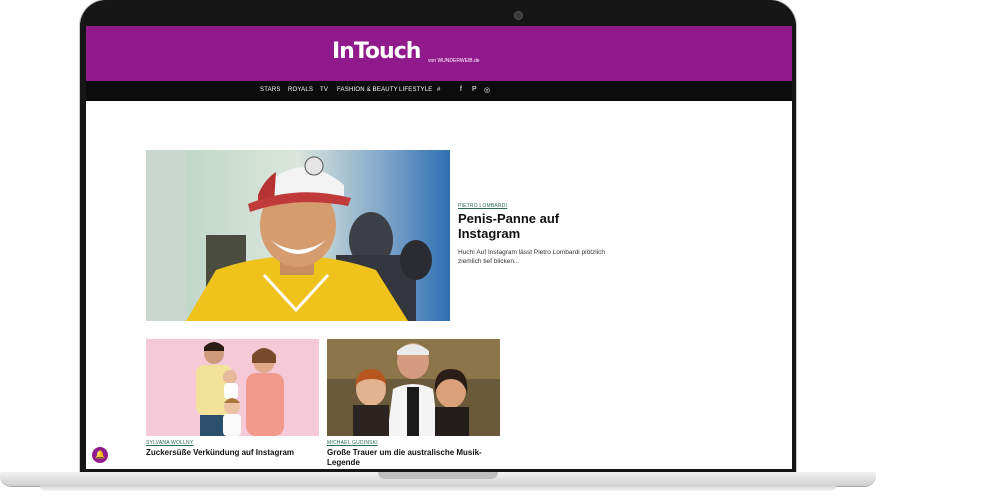  Describe the element at coordinates (169, 443) in the screenshot. I see `card-category-tag-1: SYLVANA WOLLNY` at that location.